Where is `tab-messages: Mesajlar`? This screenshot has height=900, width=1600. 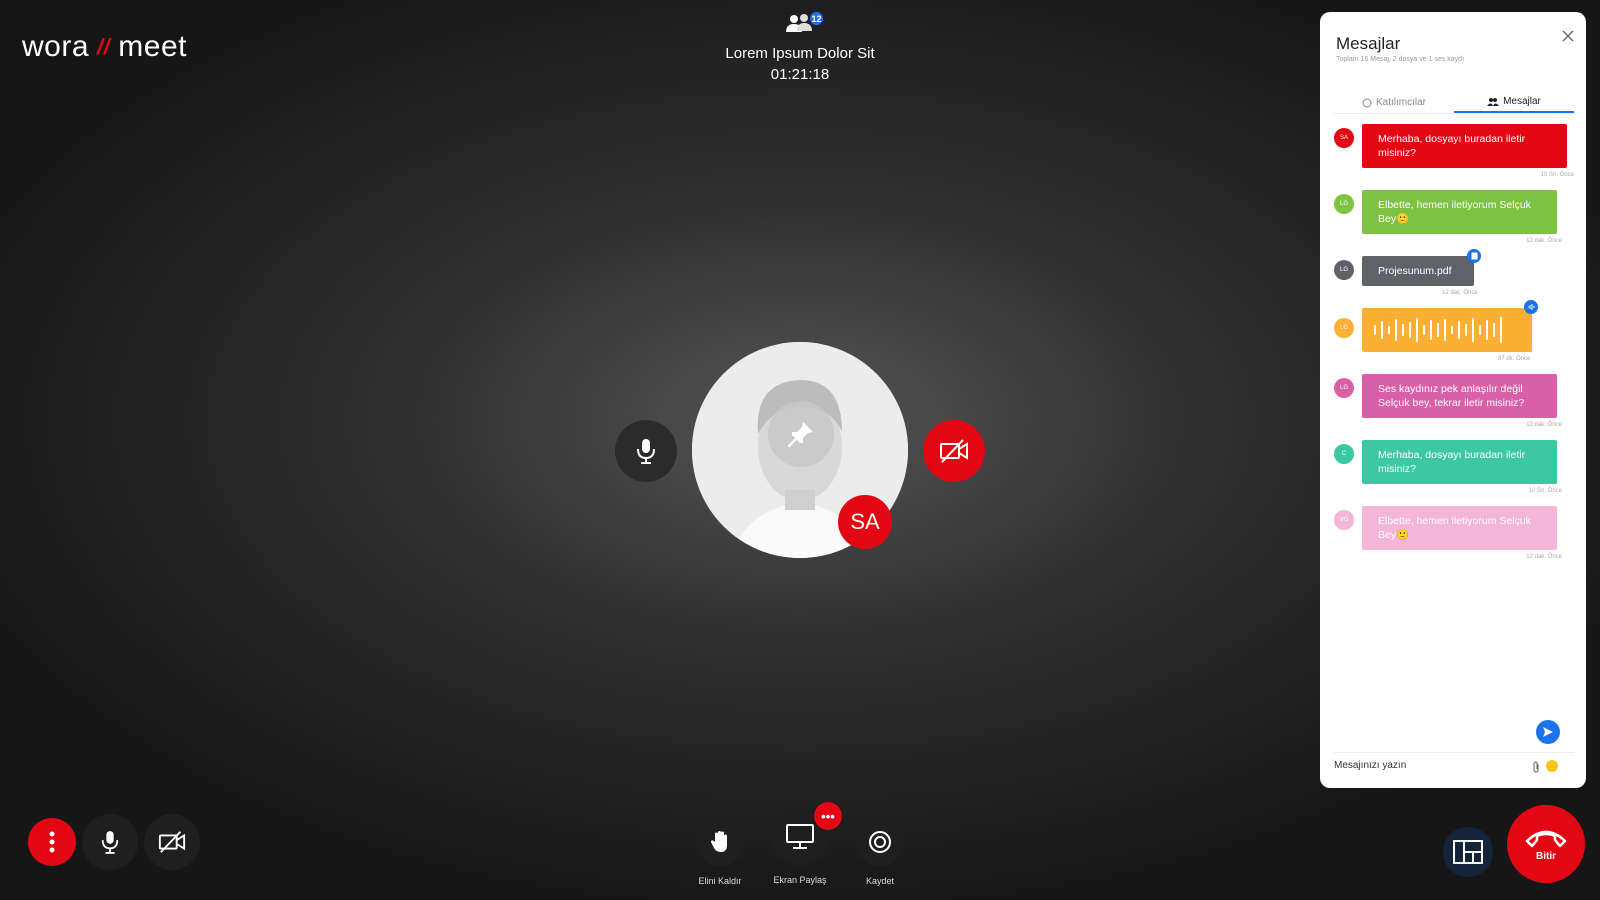 tab-messages: Mesajlar is located at coordinates (1514, 102).